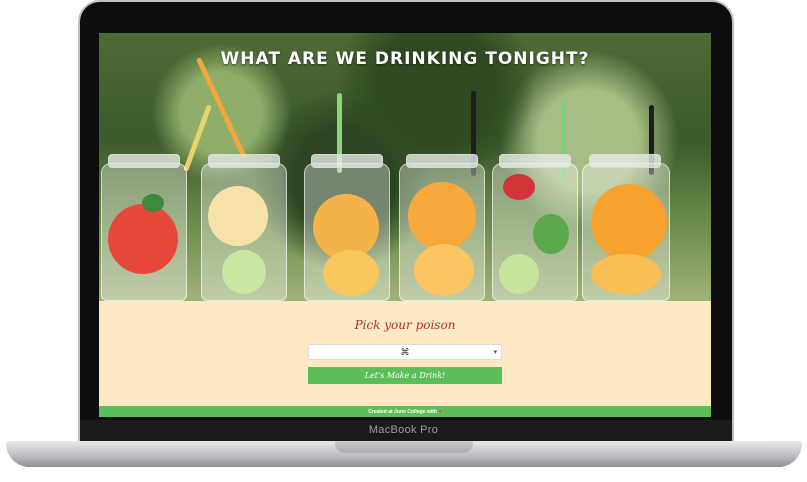 The height and width of the screenshot is (482, 807). I want to click on make-drink-button: Let's Make a Drink!, so click(405, 375).